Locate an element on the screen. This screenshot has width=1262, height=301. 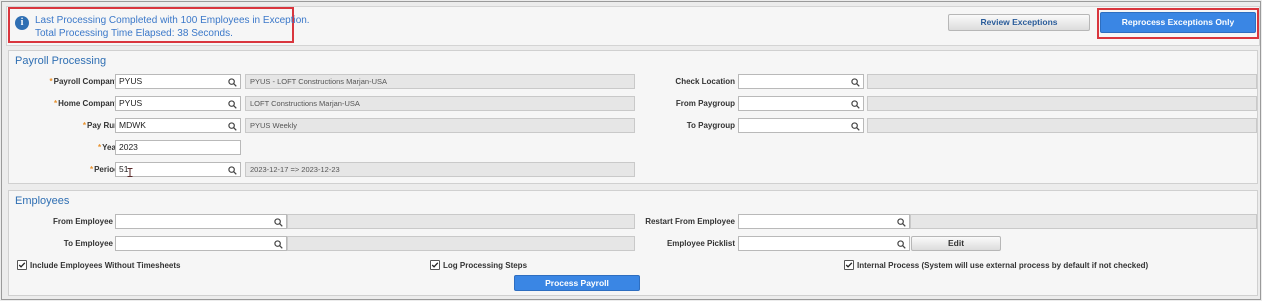
include-without-timesheets-checkbox is located at coordinates (22, 265).